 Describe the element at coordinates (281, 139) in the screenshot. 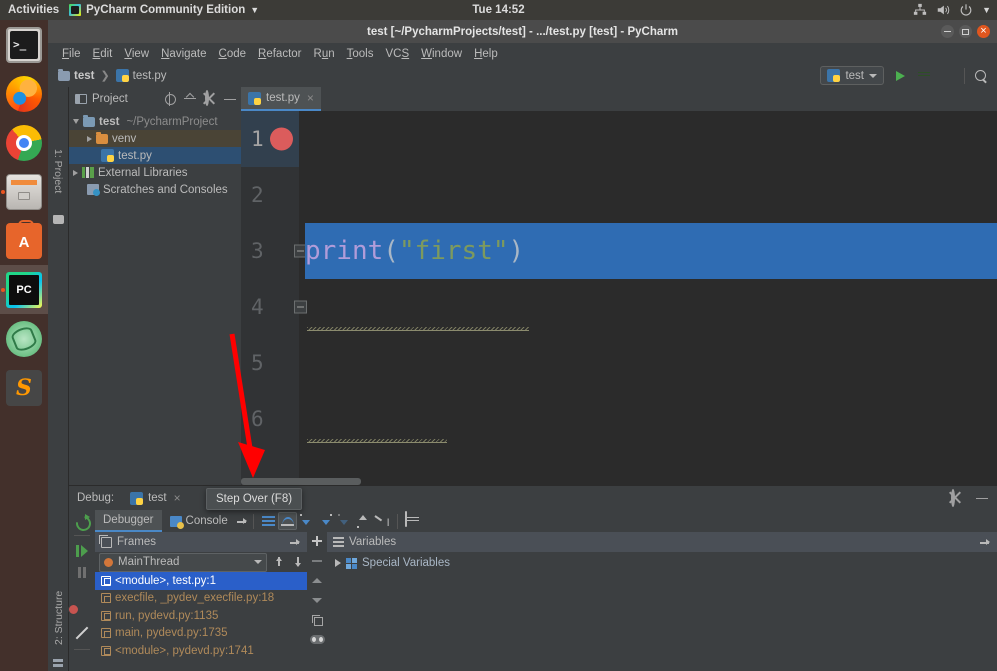

I see `breakpoint-icon` at that location.